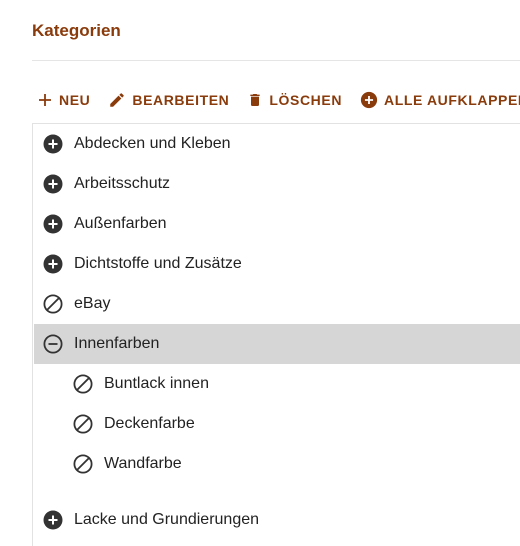 Image resolution: width=520 pixels, height=546 pixels. What do you see at coordinates (120, 223) in the screenshot?
I see `tree-item-label: Außenfarben` at bounding box center [120, 223].